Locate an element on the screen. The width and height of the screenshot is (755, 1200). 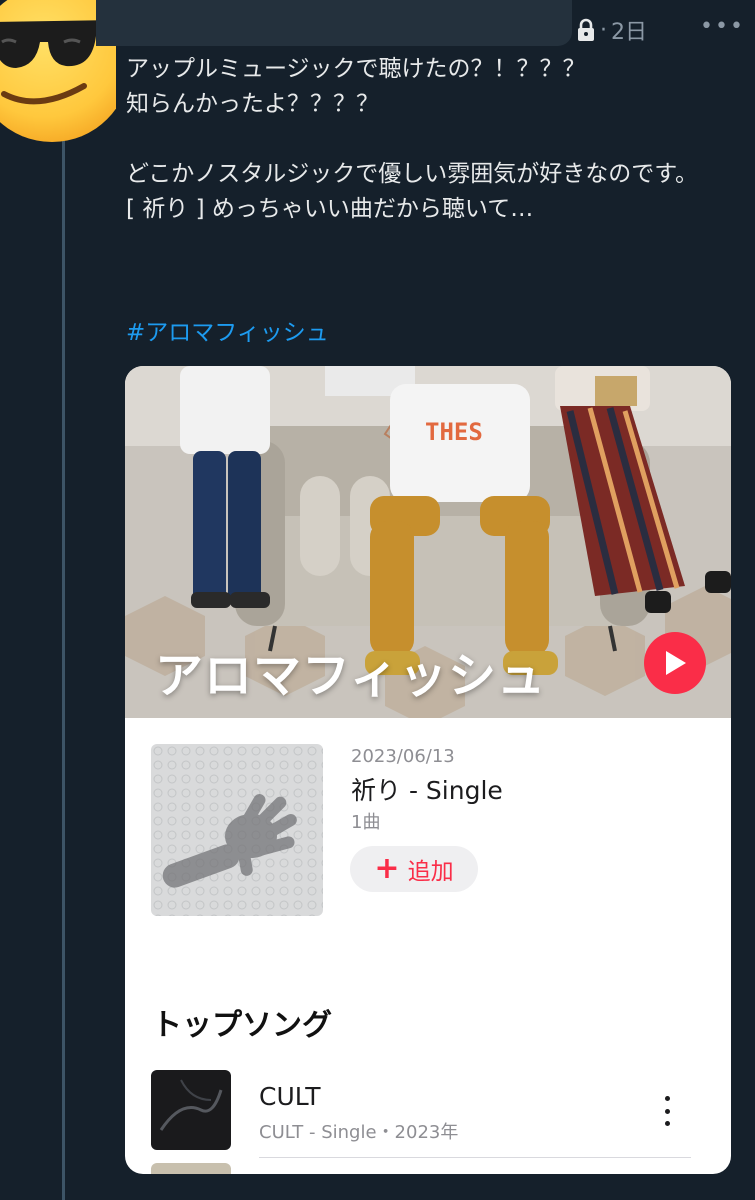
top-songs-heading: トップソング is located at coordinates (242, 1025).